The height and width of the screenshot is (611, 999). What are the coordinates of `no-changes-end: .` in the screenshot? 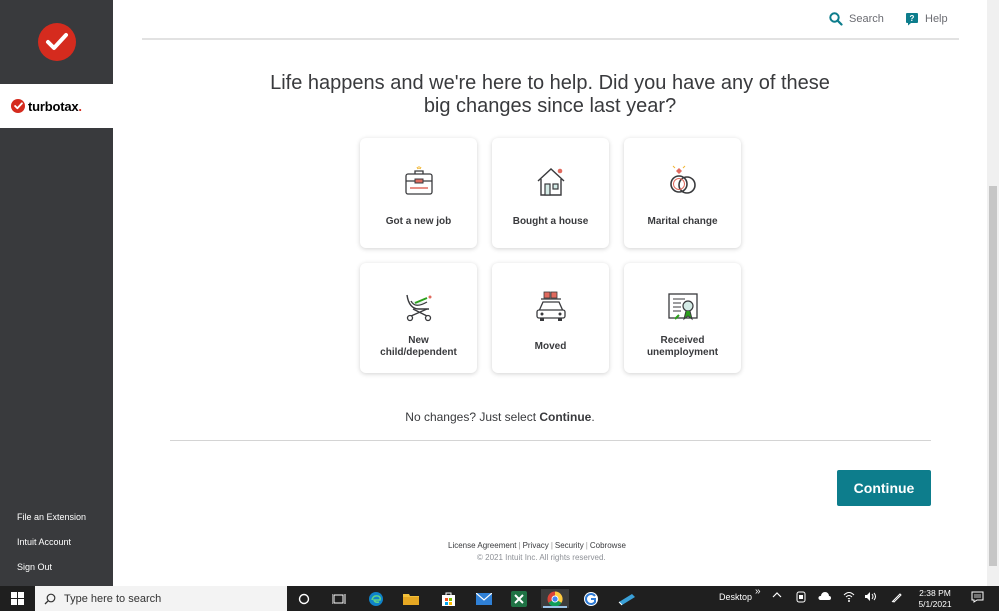 It's located at (593, 417).